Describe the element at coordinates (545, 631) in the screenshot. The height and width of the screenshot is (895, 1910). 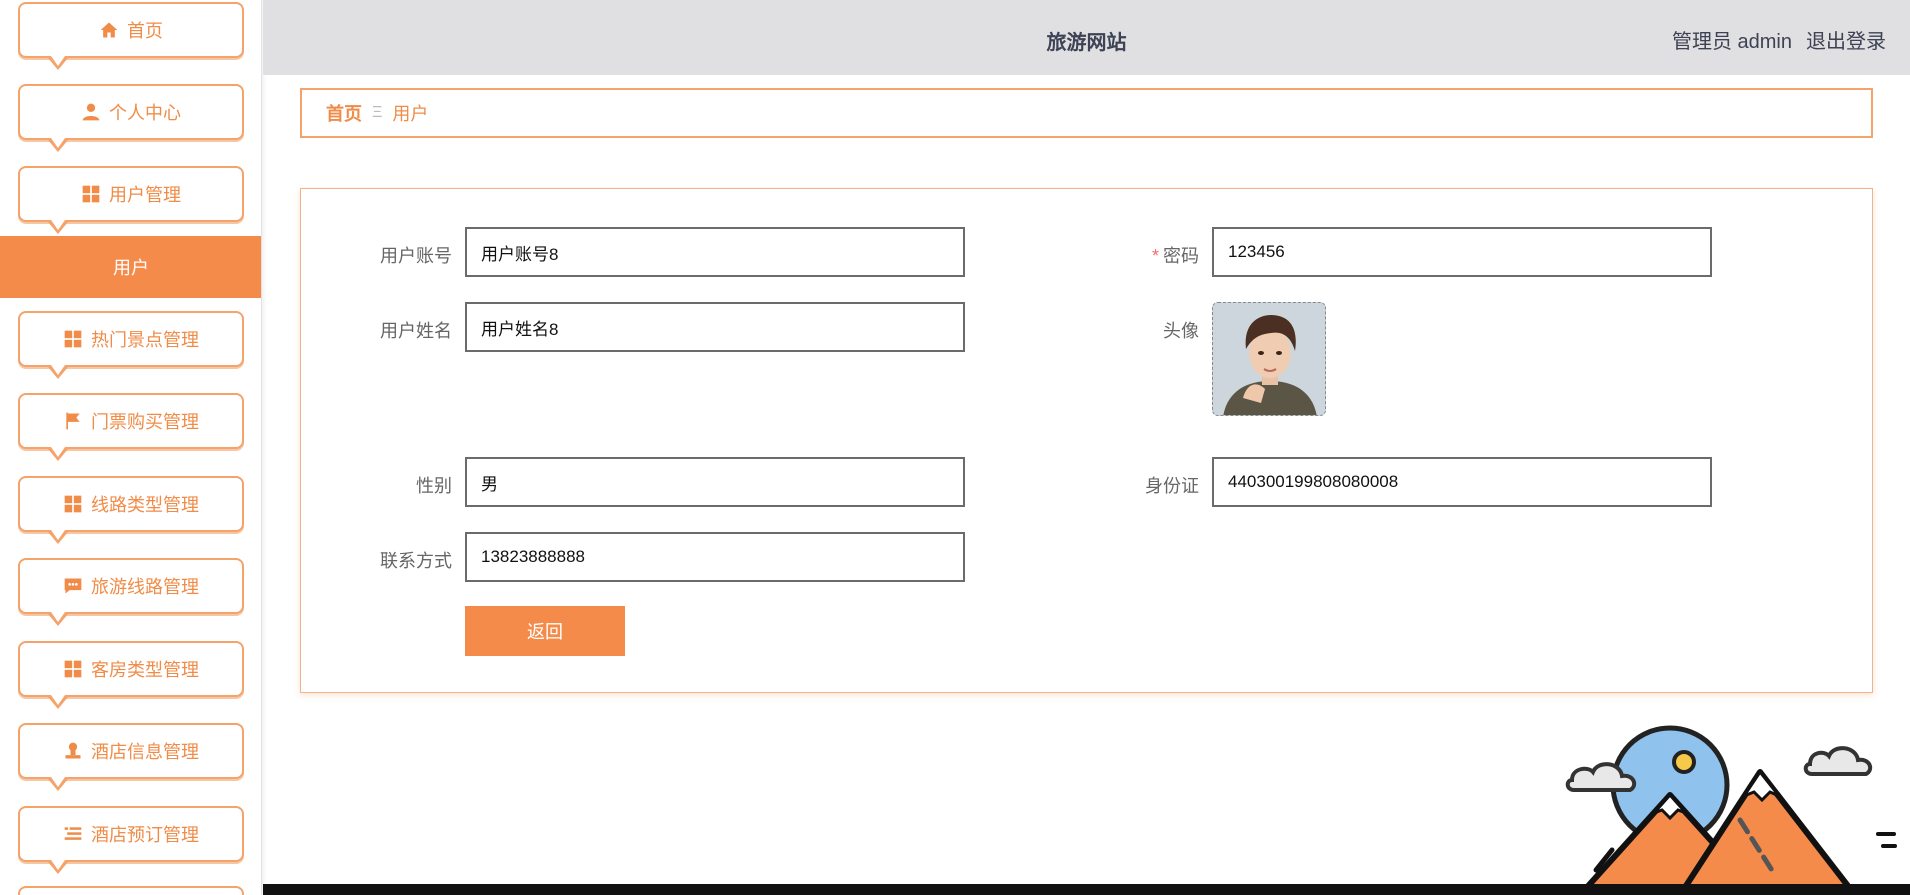
I see `back-button: 返回` at that location.